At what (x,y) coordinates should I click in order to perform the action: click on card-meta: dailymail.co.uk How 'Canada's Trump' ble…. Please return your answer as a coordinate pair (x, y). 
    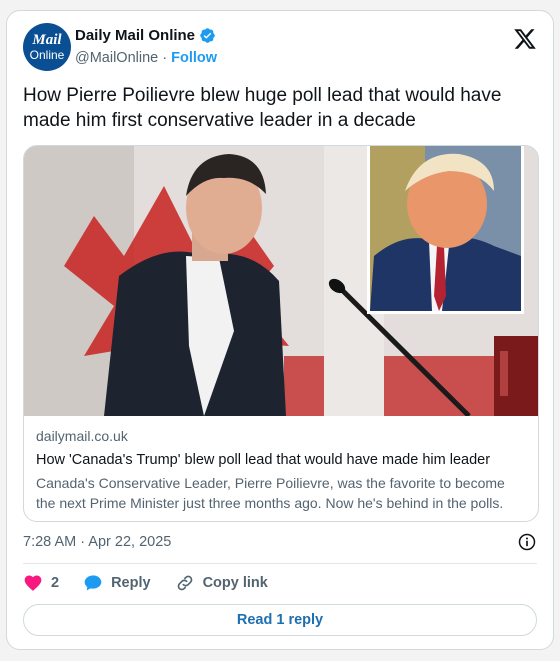
    Looking at the image, I should click on (281, 470).